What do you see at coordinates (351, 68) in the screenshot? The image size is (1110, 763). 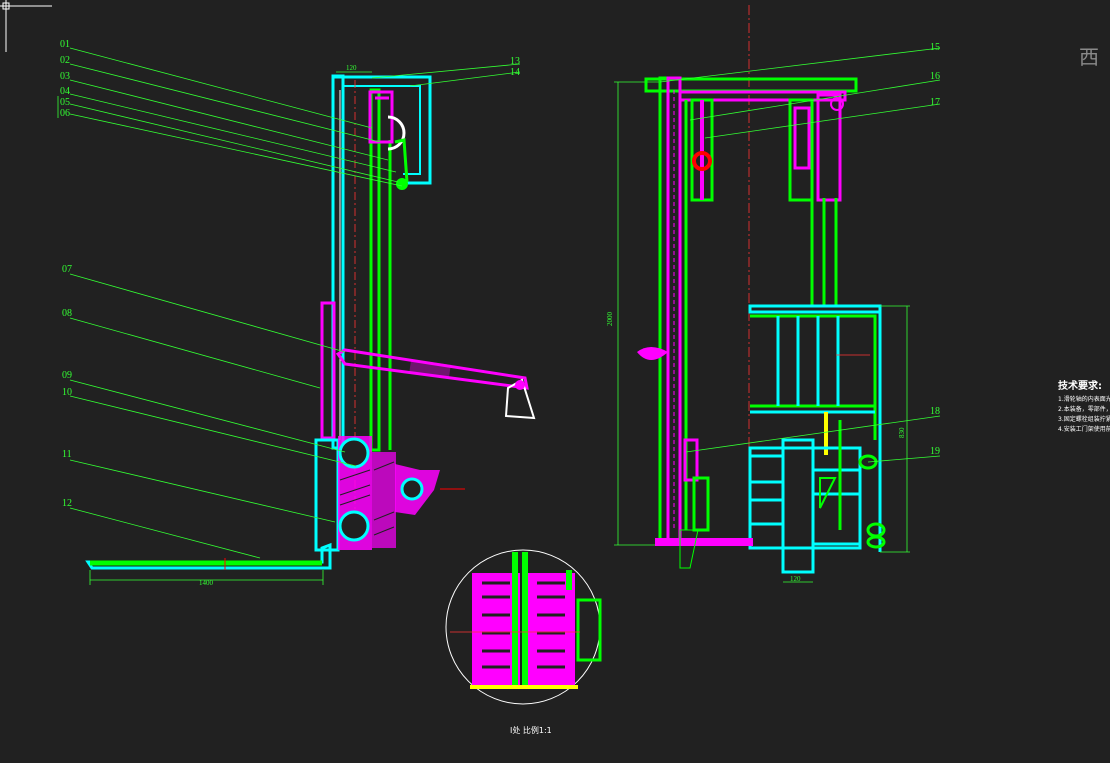 I see `dim-top-width: 120` at bounding box center [351, 68].